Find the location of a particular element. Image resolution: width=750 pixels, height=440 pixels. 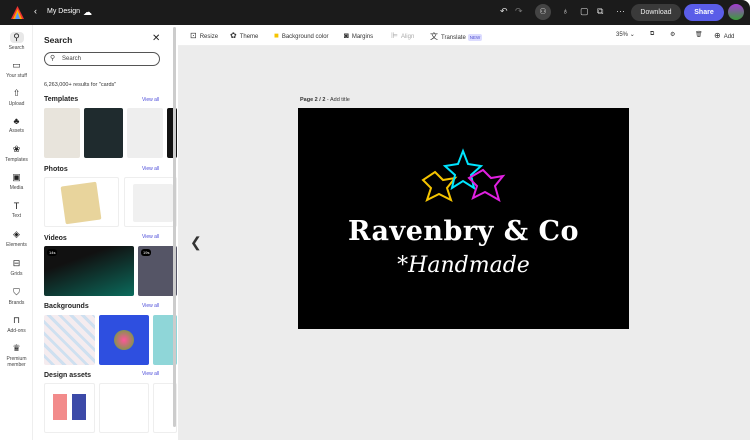

elements-icon: ◈ is located at coordinates (16, 234).